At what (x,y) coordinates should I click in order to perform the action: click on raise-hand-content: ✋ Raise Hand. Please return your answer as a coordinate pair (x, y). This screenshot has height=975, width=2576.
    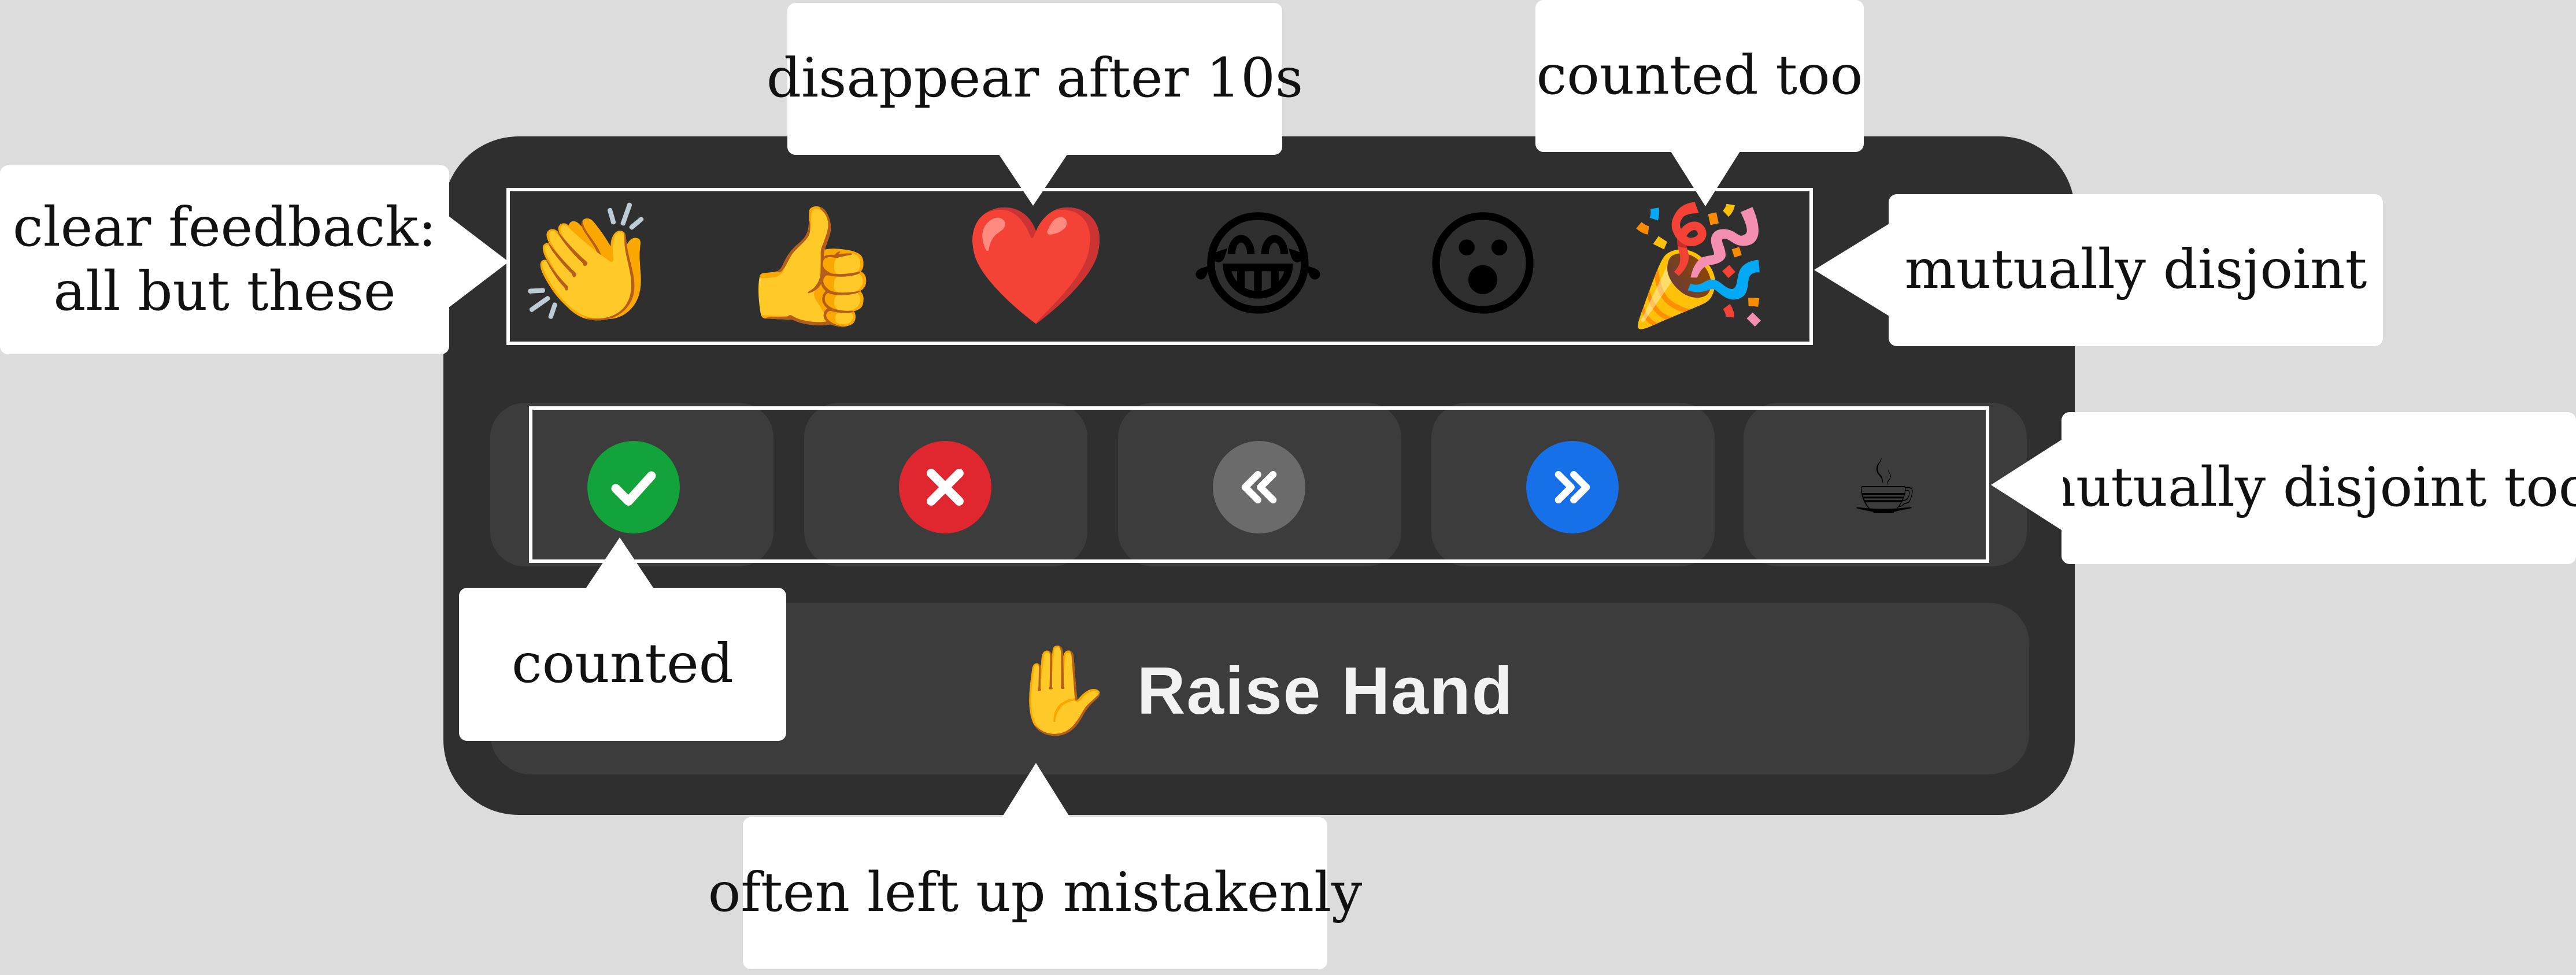
    Looking at the image, I should click on (1260, 691).